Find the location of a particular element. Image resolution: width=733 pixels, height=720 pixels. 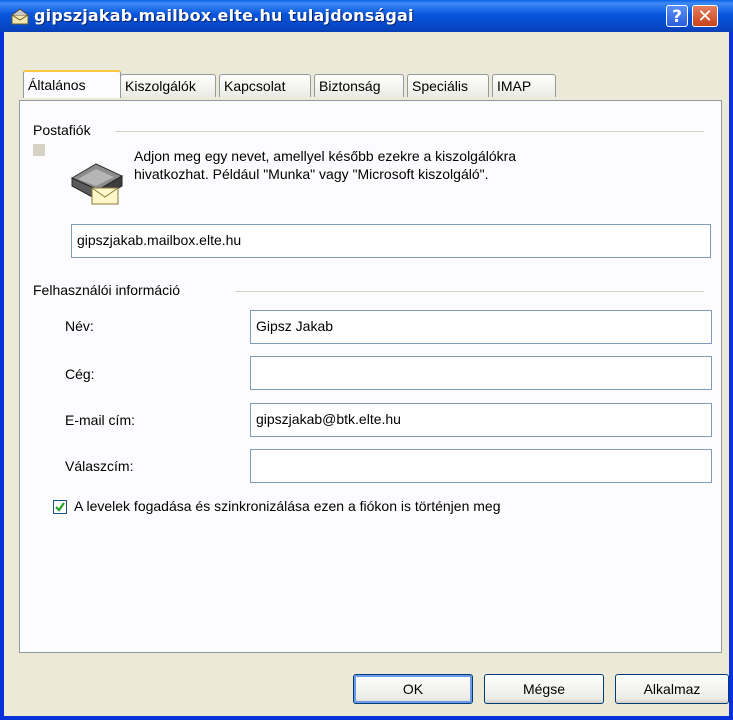

user-info-group-label: Felhasználói információ is located at coordinates (110, 290).